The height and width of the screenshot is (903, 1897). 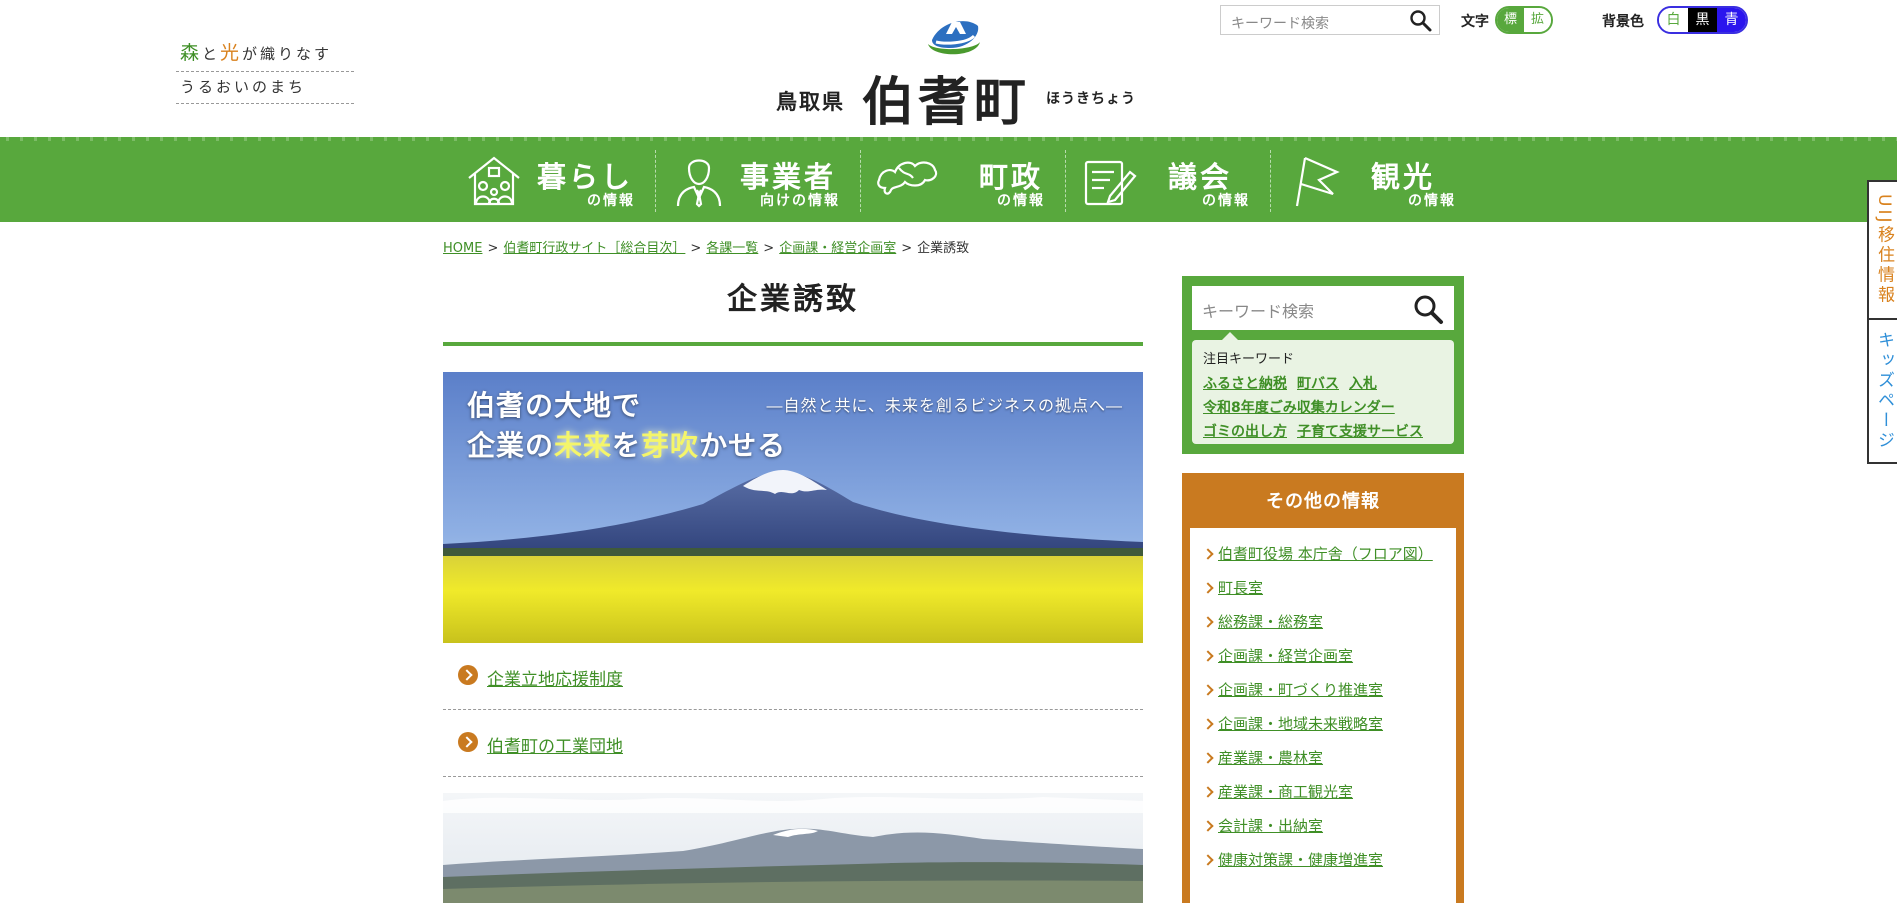 I want to click on list-item: 伯耆町役場 本庁舎（フロア図）, so click(x=1323, y=554).